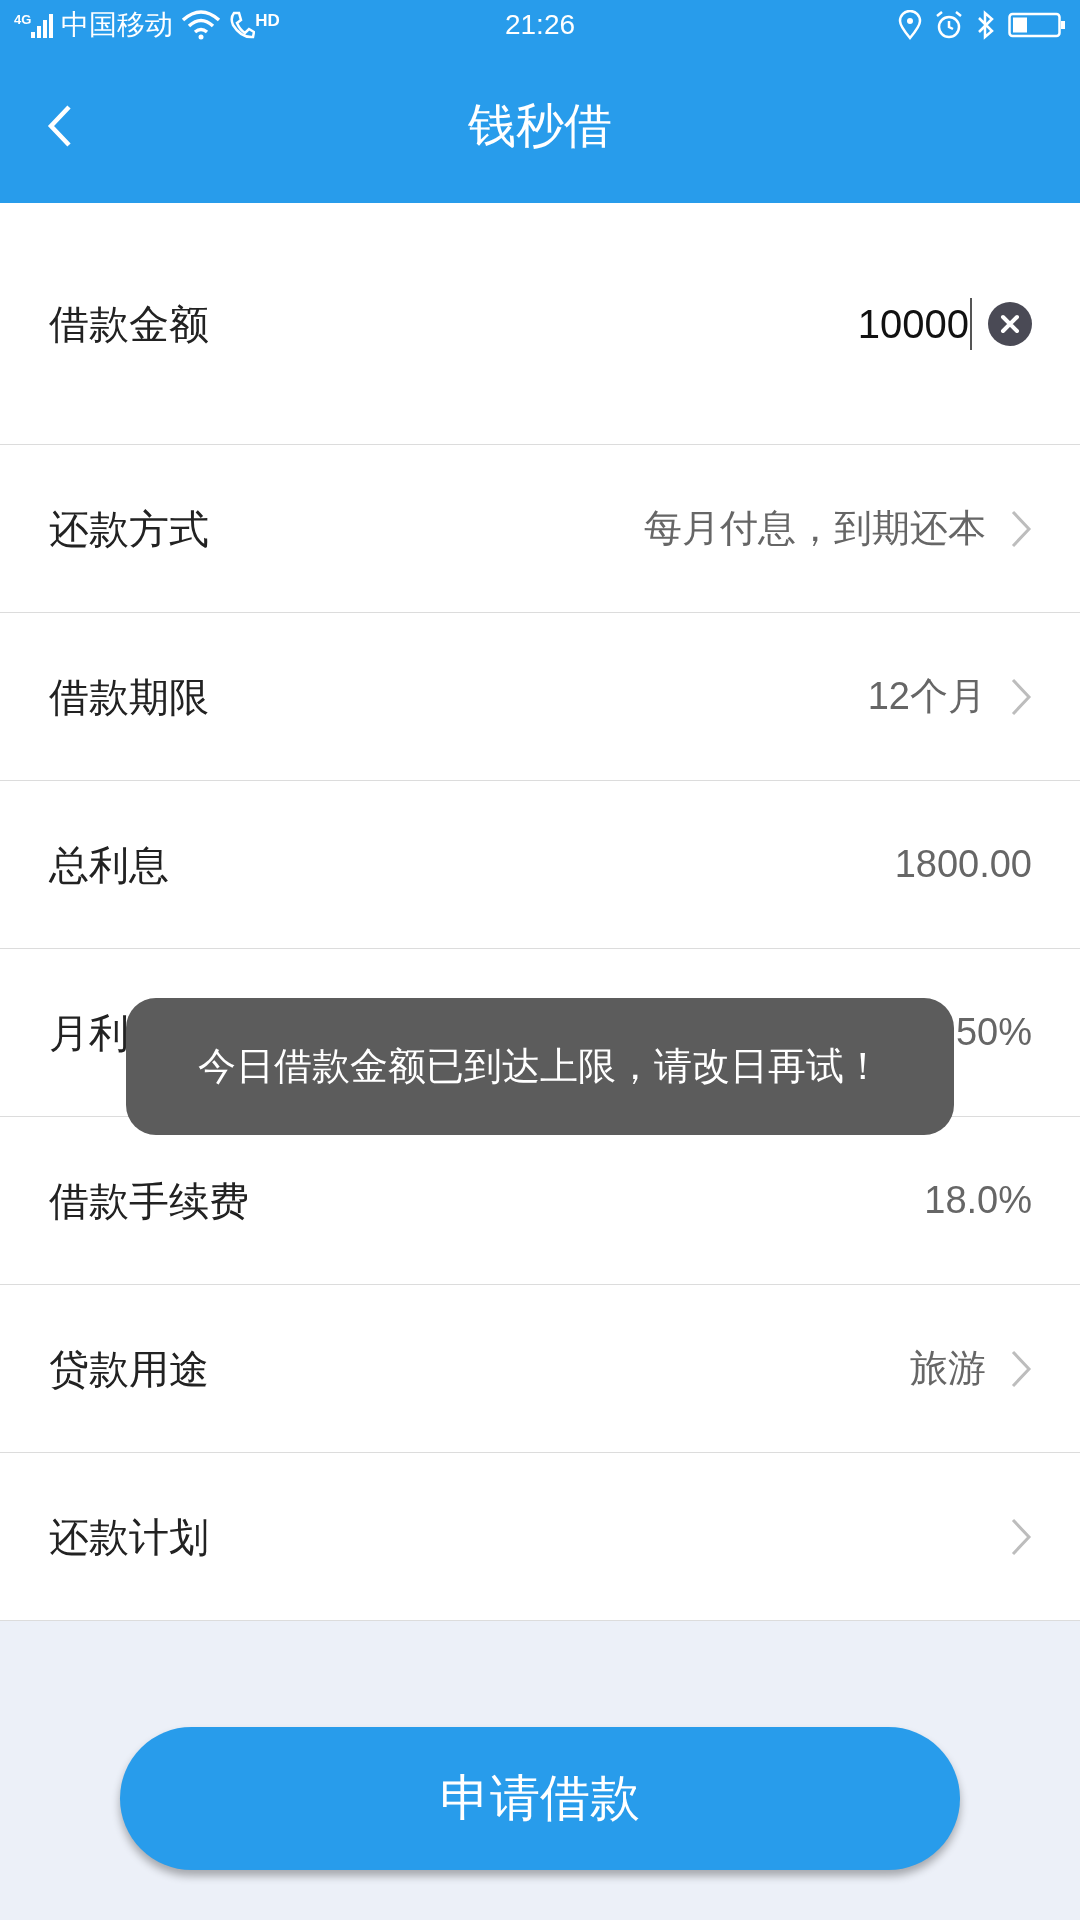 The width and height of the screenshot is (1080, 1920). What do you see at coordinates (540, 126) in the screenshot?
I see `page-title: 钱秒借` at bounding box center [540, 126].